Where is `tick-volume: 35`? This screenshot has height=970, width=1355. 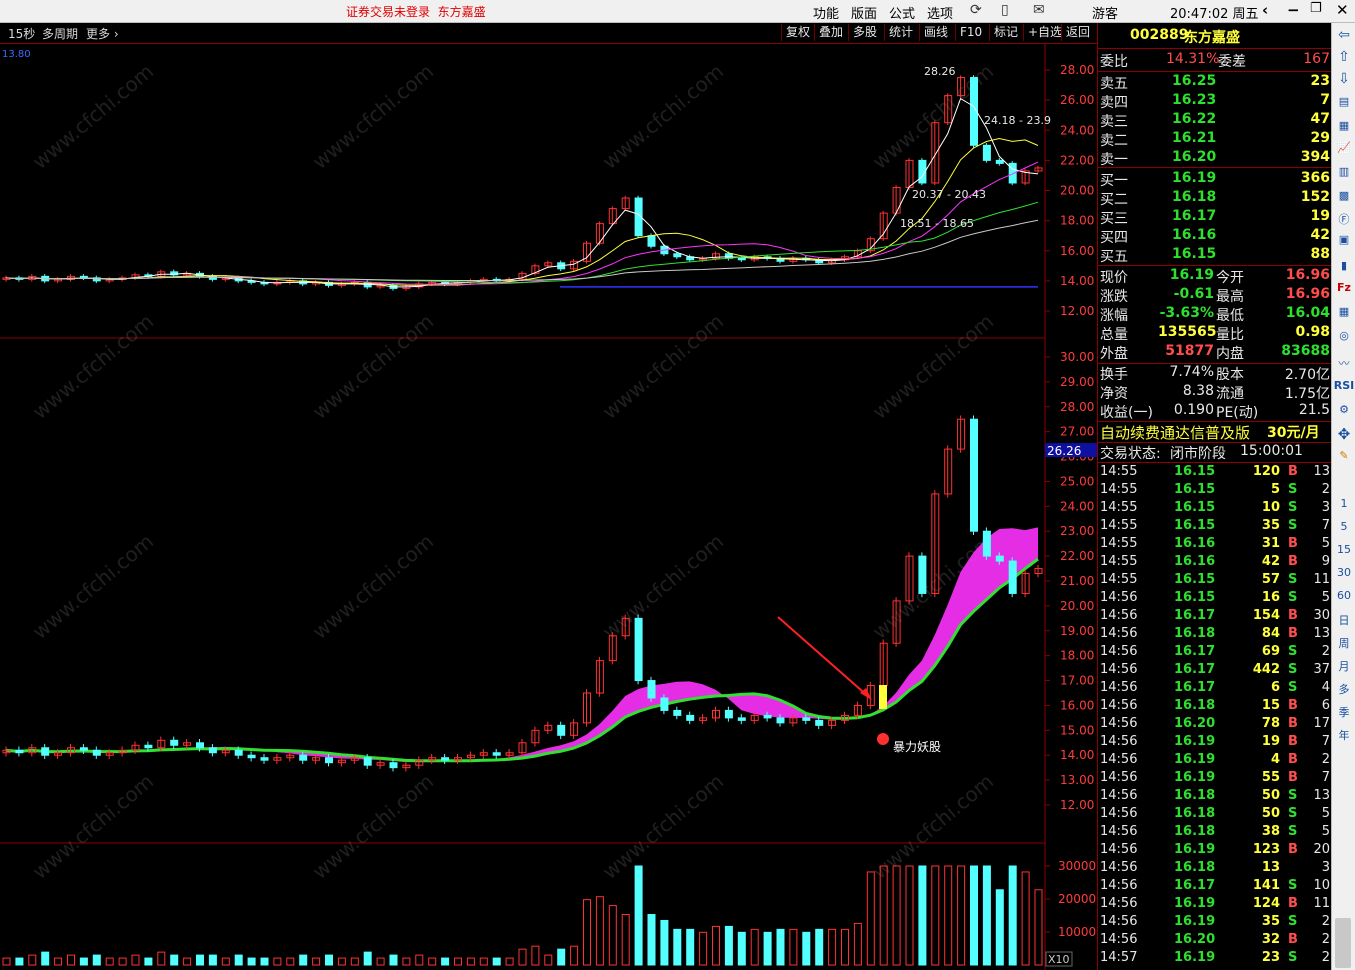
tick-volume: 35 is located at coordinates (1270, 921).